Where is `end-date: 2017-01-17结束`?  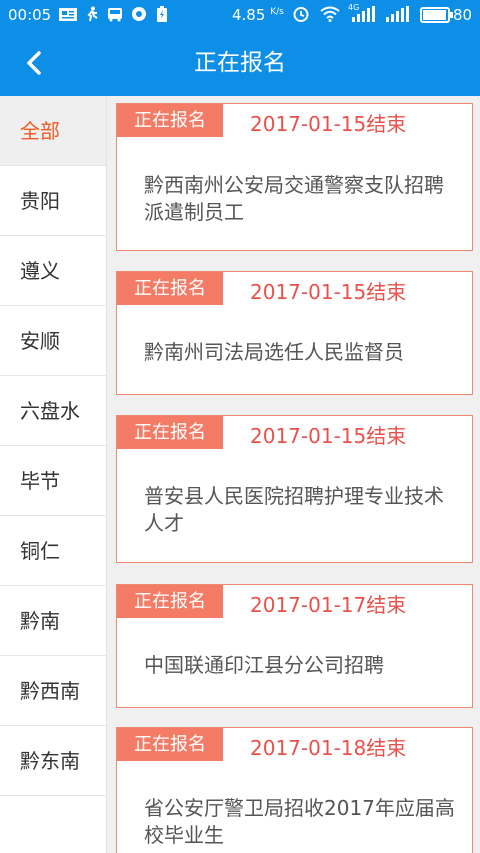
end-date: 2017-01-17结束 is located at coordinates (328, 605).